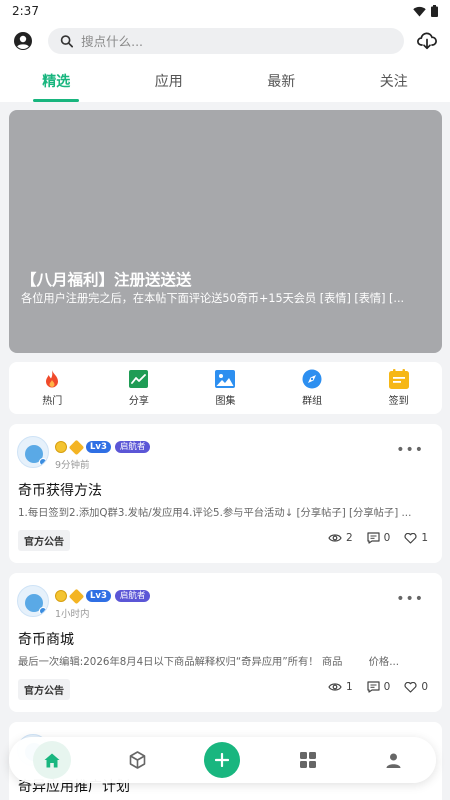 This screenshot has width=450, height=800. Describe the element at coordinates (25, 11) in the screenshot. I see `status-time: 2:37` at that location.